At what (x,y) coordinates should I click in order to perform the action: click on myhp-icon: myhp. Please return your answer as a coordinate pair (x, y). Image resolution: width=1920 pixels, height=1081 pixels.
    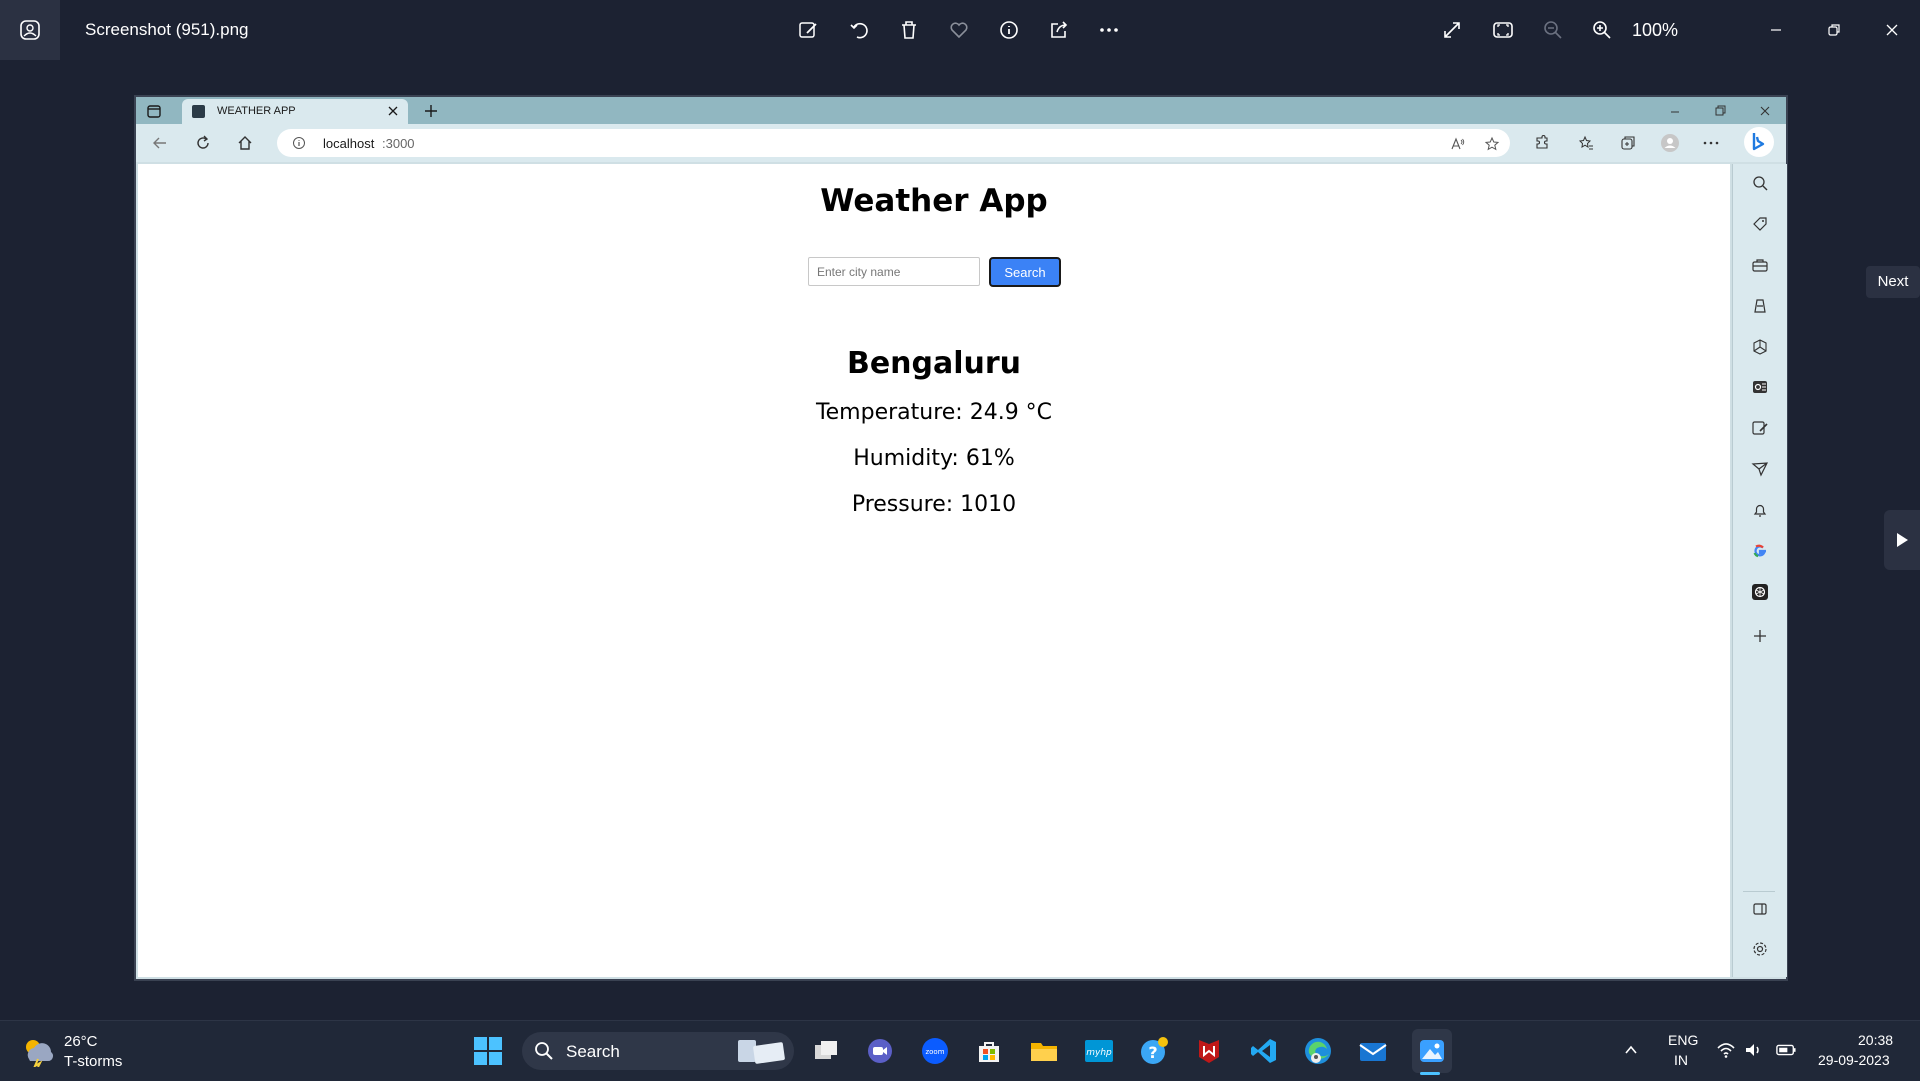
    Looking at the image, I should click on (1099, 1051).